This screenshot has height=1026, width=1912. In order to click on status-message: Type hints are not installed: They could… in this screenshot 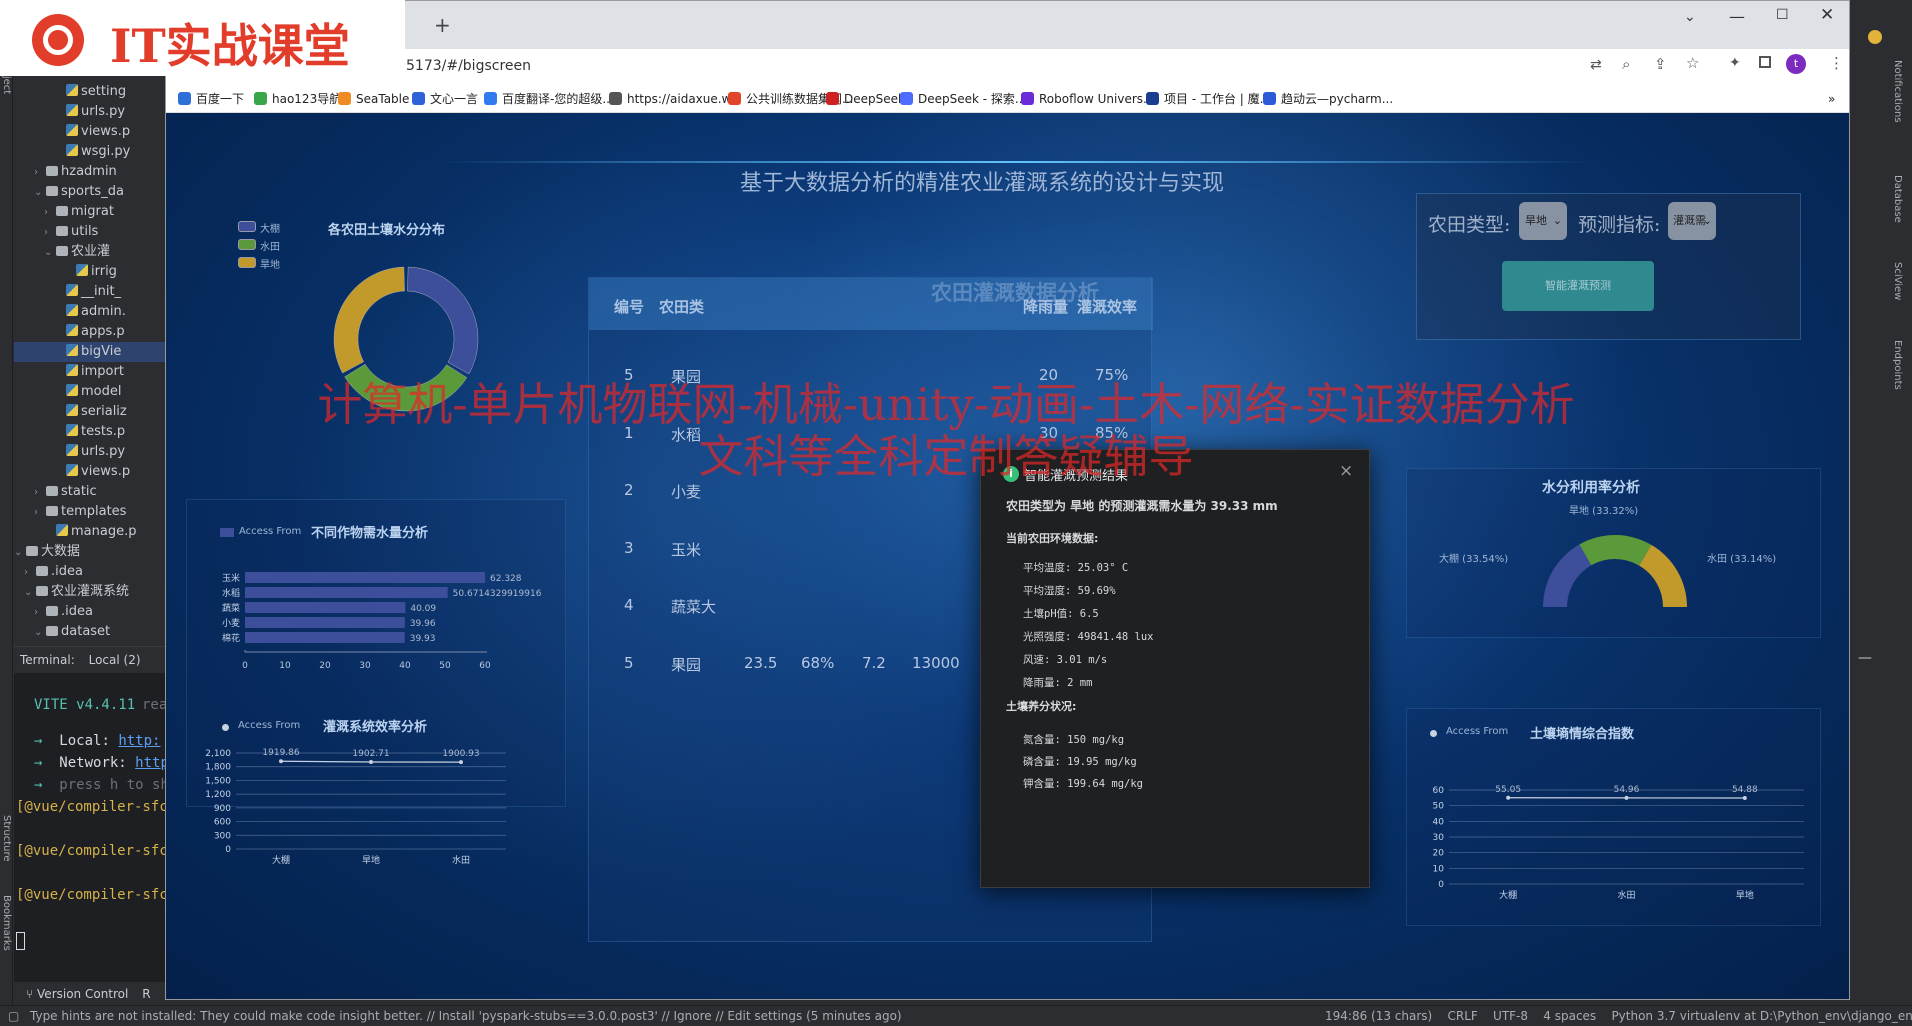, I will do `click(466, 1016)`.